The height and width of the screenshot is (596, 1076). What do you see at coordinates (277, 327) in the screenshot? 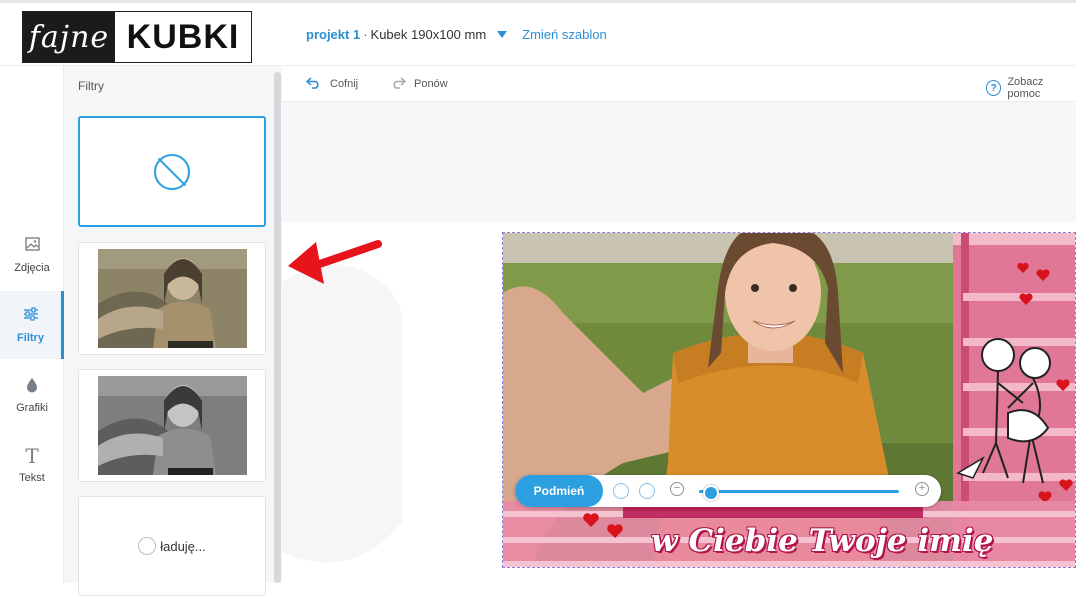
I see `panel-scrollbar` at bounding box center [277, 327].